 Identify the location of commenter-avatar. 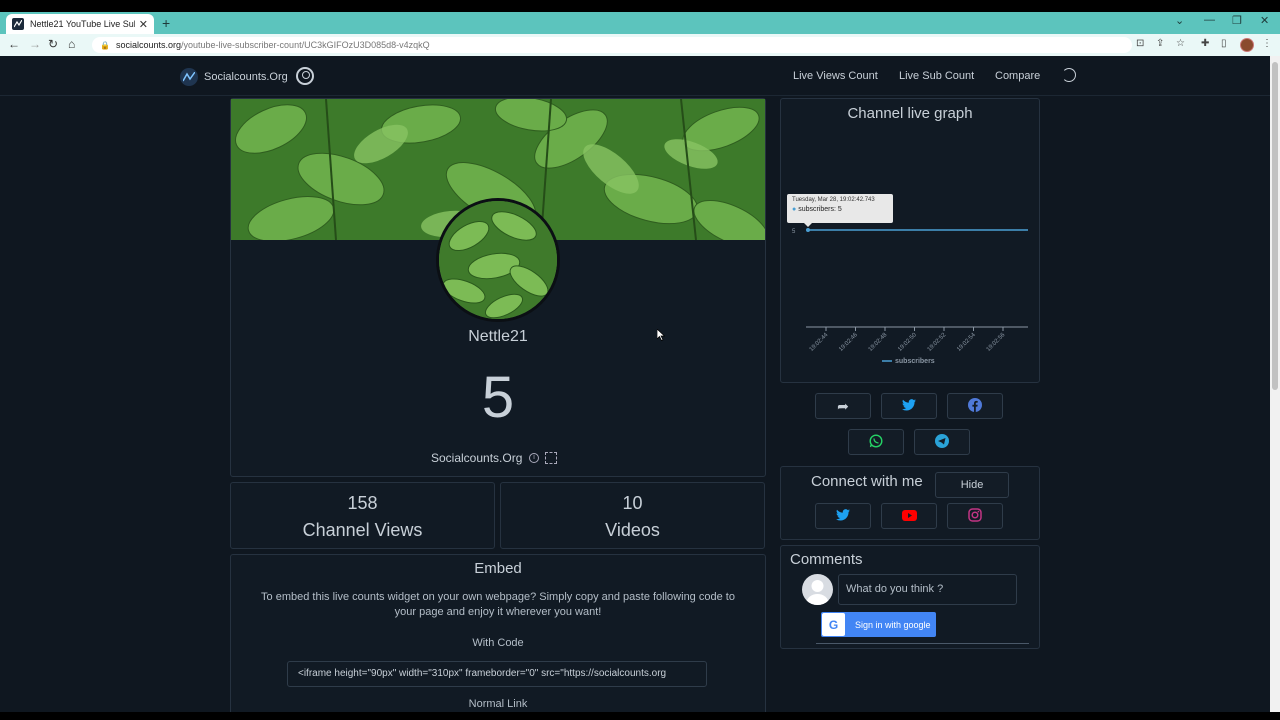
(817, 589).